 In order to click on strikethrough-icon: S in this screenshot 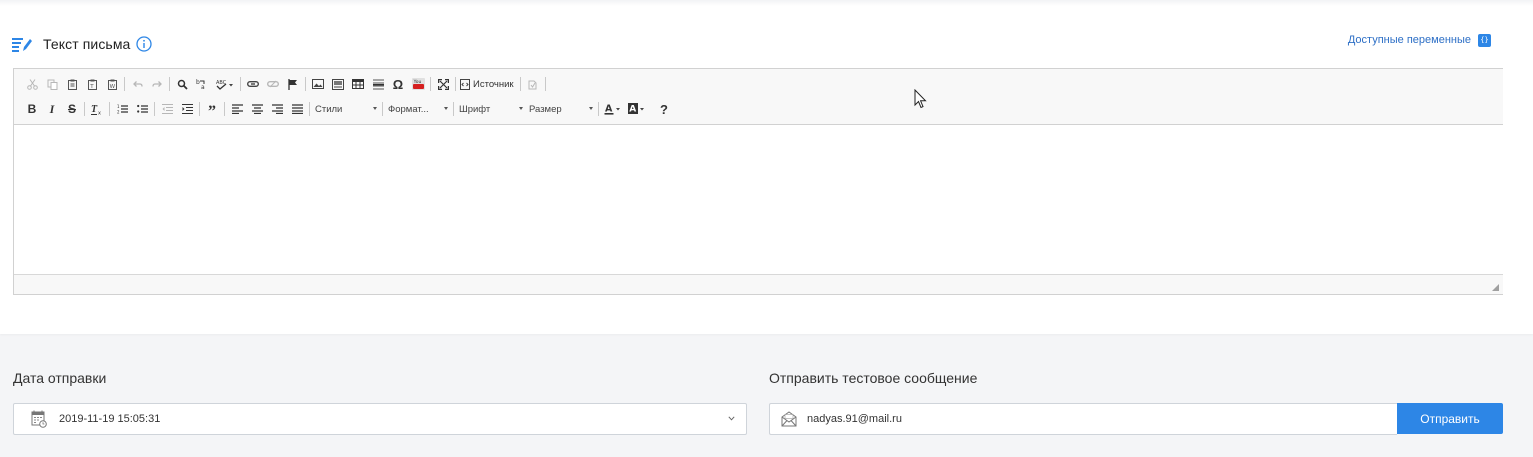, I will do `click(72, 109)`.